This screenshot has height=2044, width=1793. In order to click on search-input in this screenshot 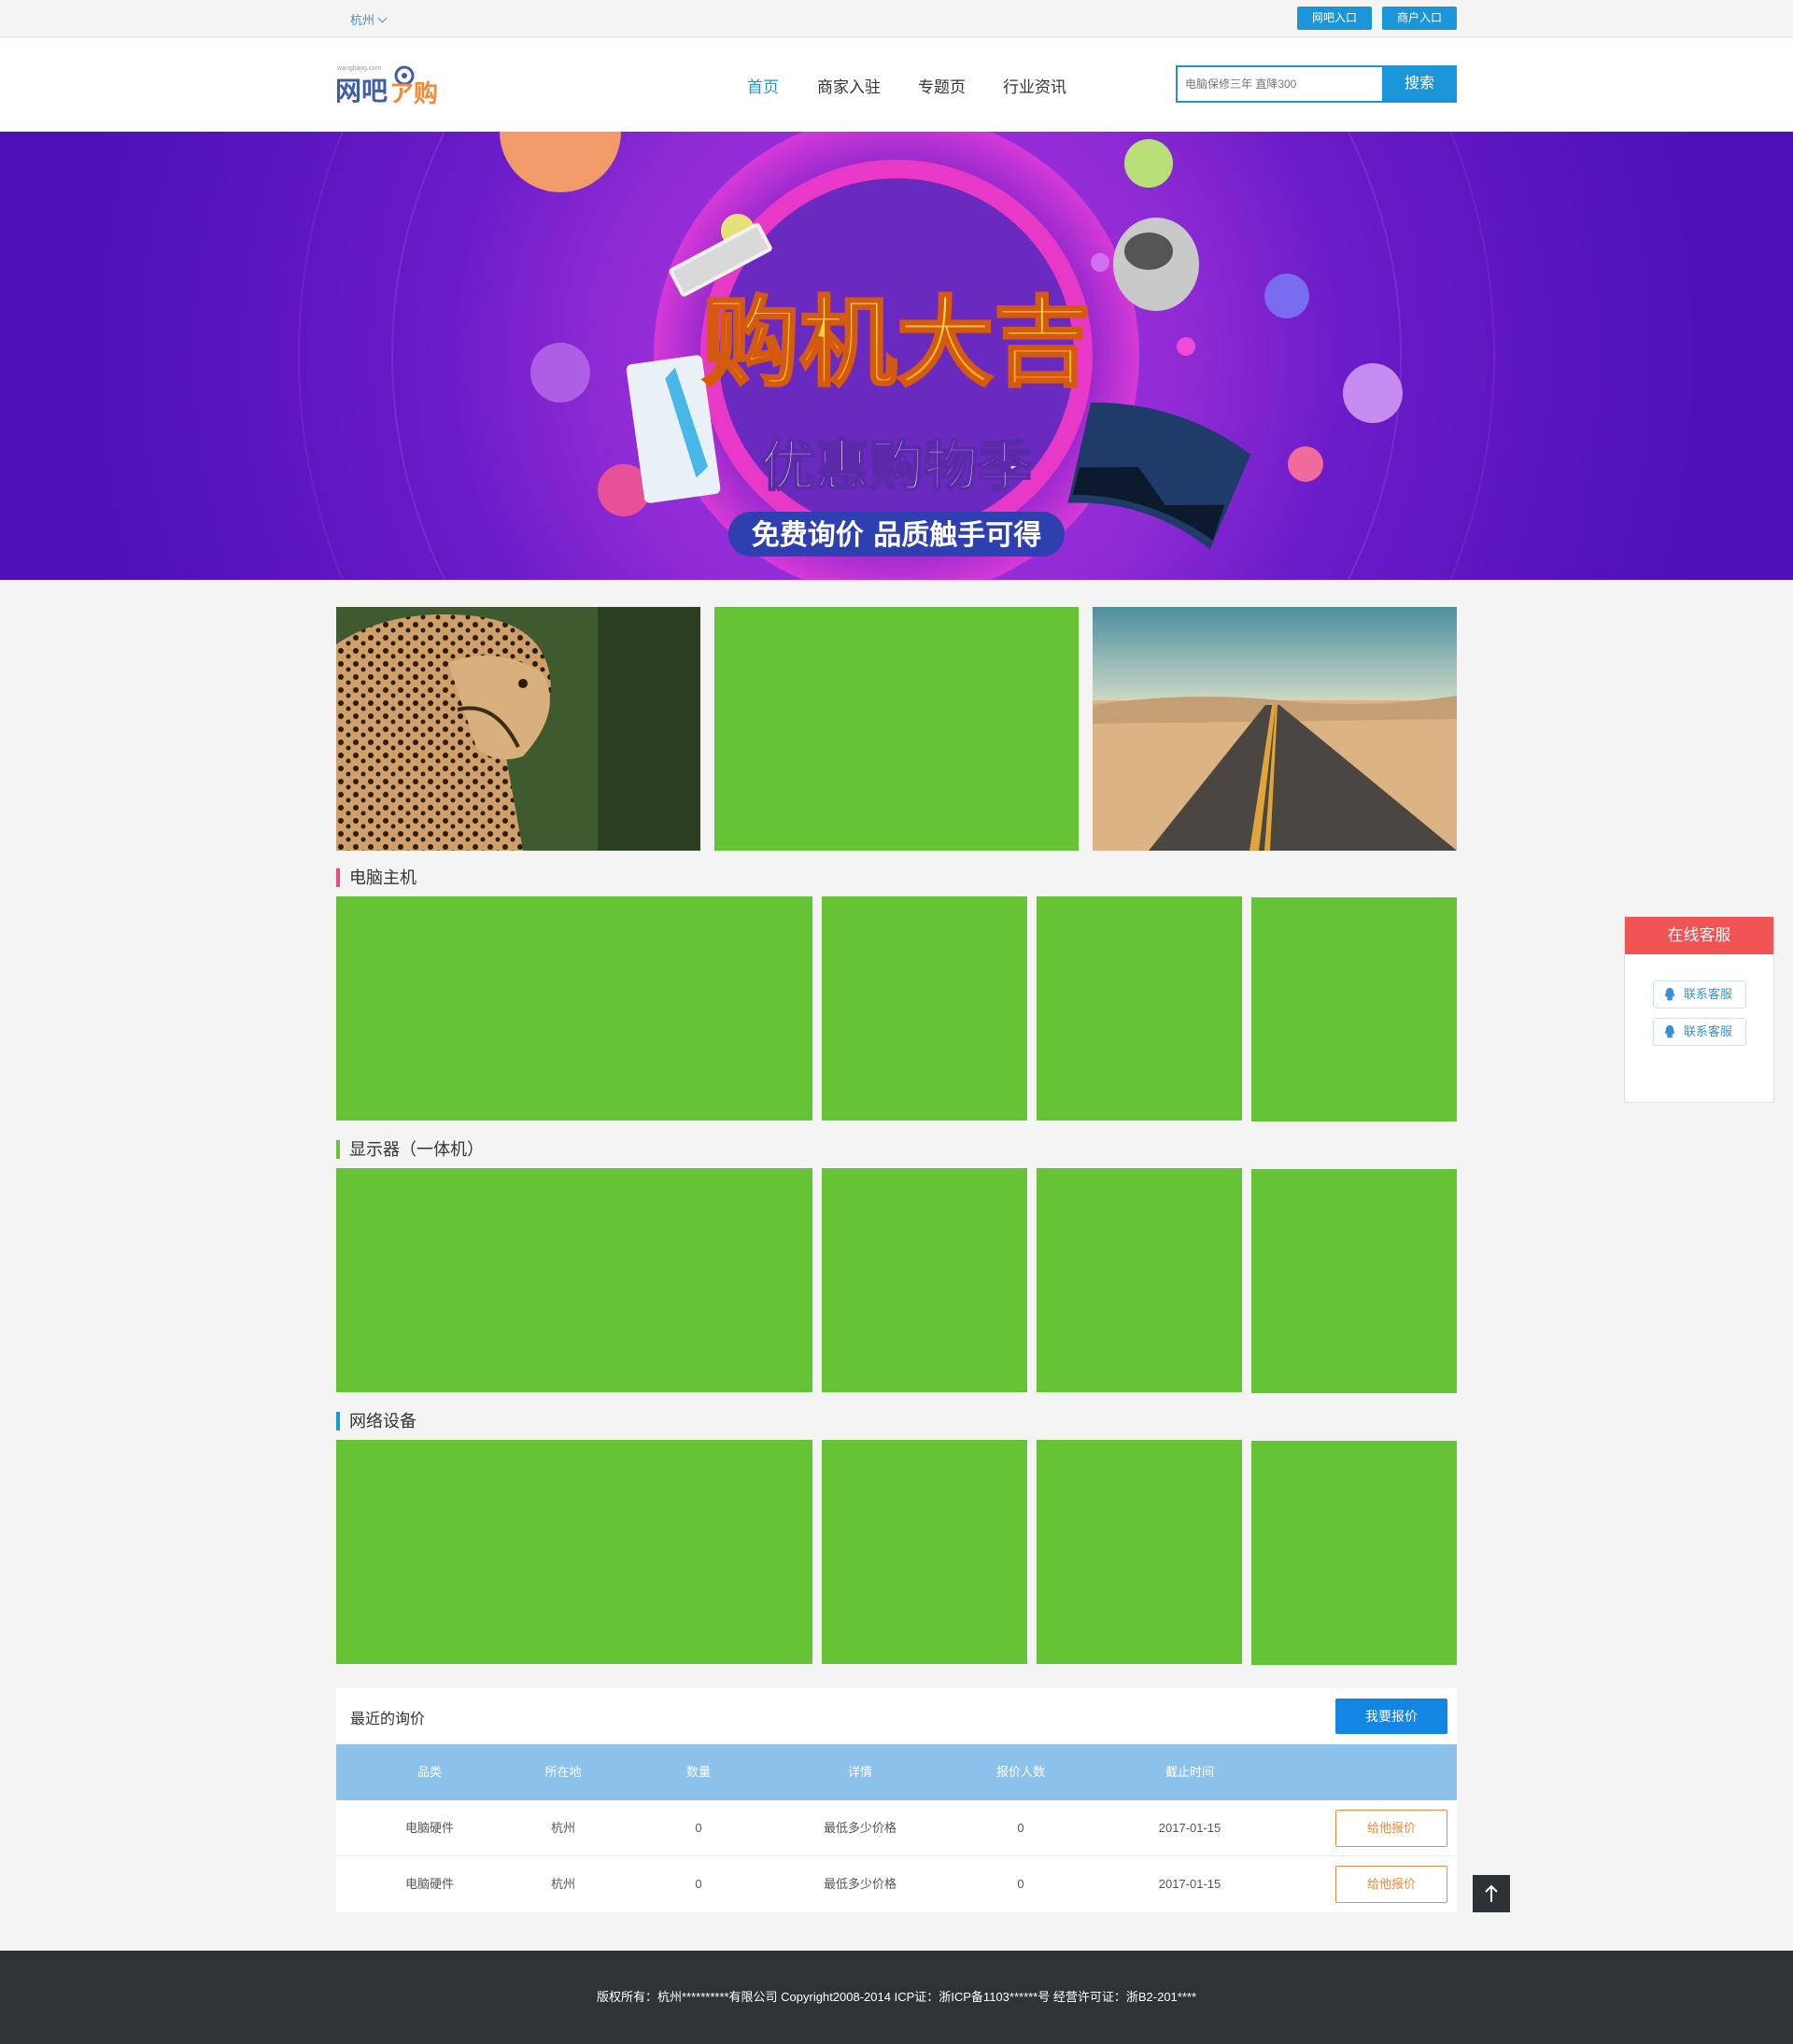, I will do `click(1279, 84)`.